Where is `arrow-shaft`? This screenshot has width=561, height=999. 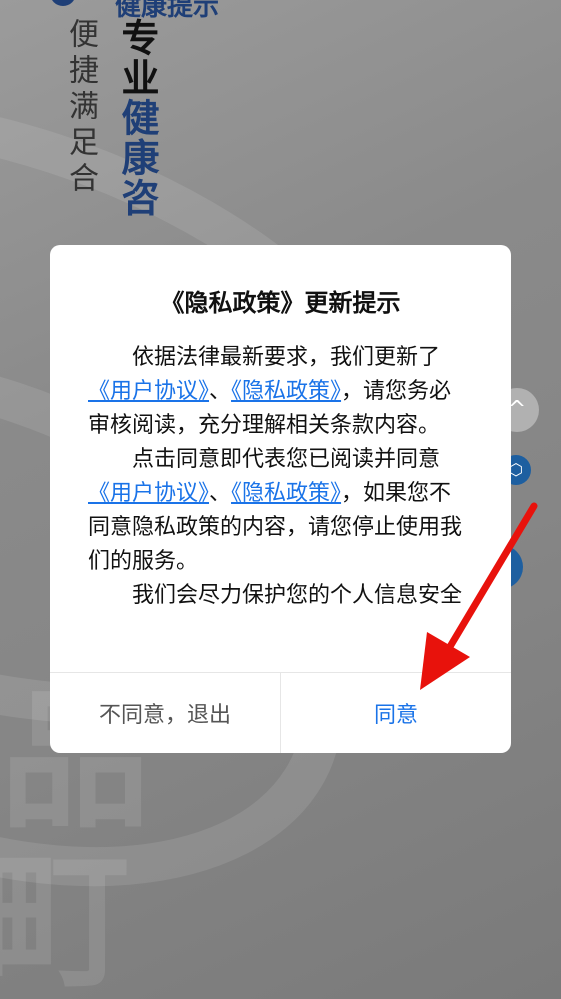 arrow-shaft is located at coordinates (491, 578).